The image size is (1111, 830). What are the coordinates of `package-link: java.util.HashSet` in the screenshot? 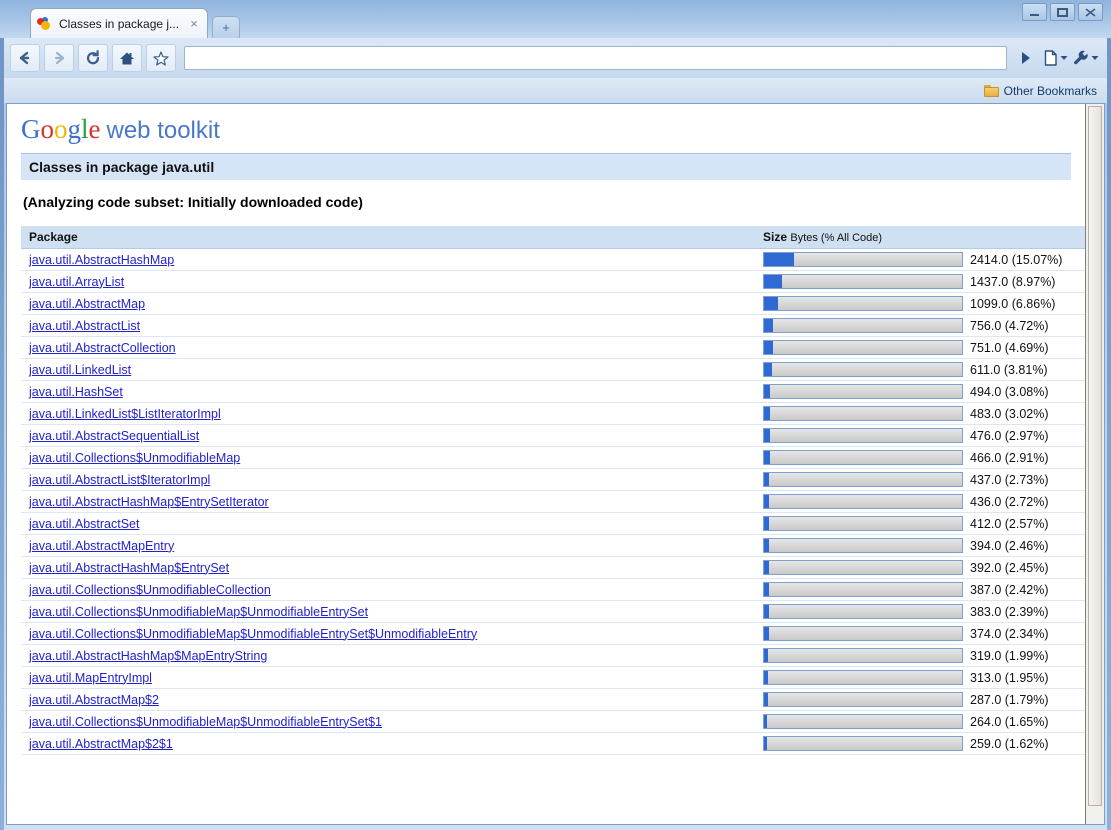 It's located at (76, 392).